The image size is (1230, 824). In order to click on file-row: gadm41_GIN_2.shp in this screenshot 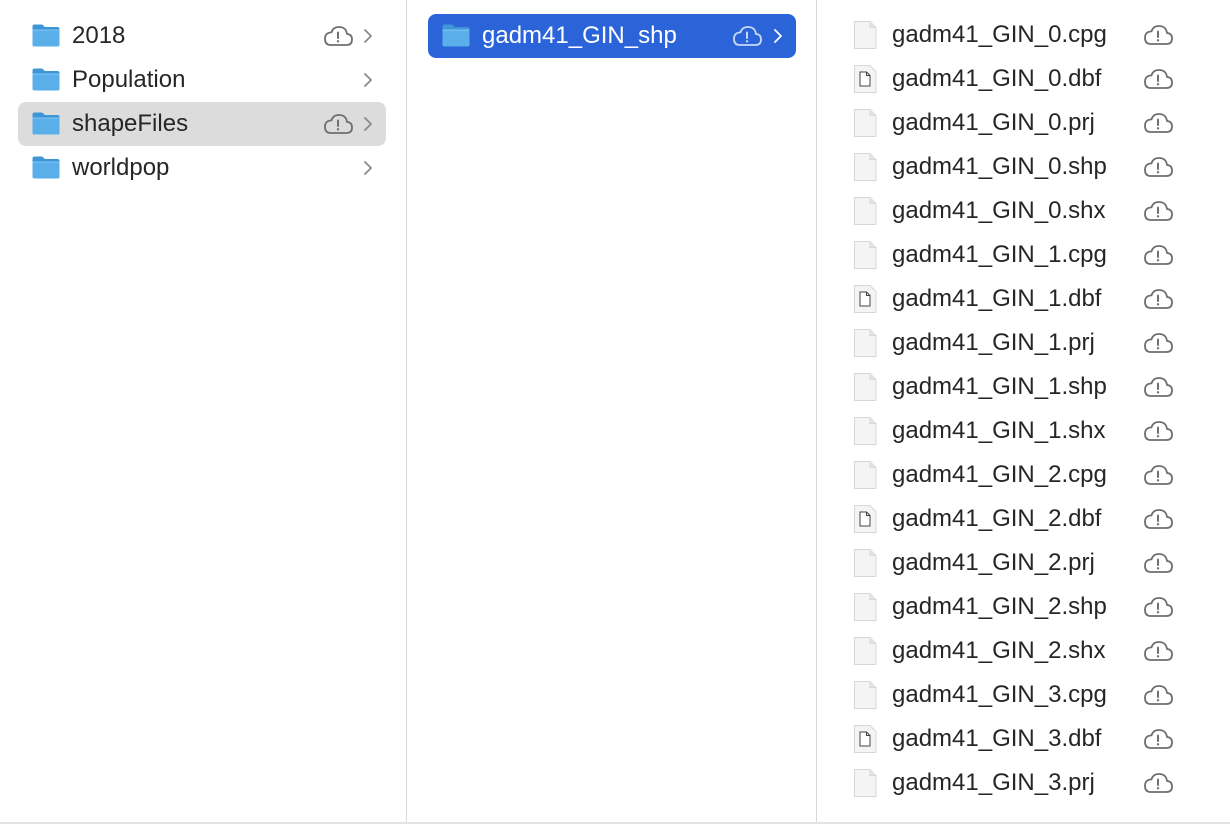, I will do `click(1023, 607)`.